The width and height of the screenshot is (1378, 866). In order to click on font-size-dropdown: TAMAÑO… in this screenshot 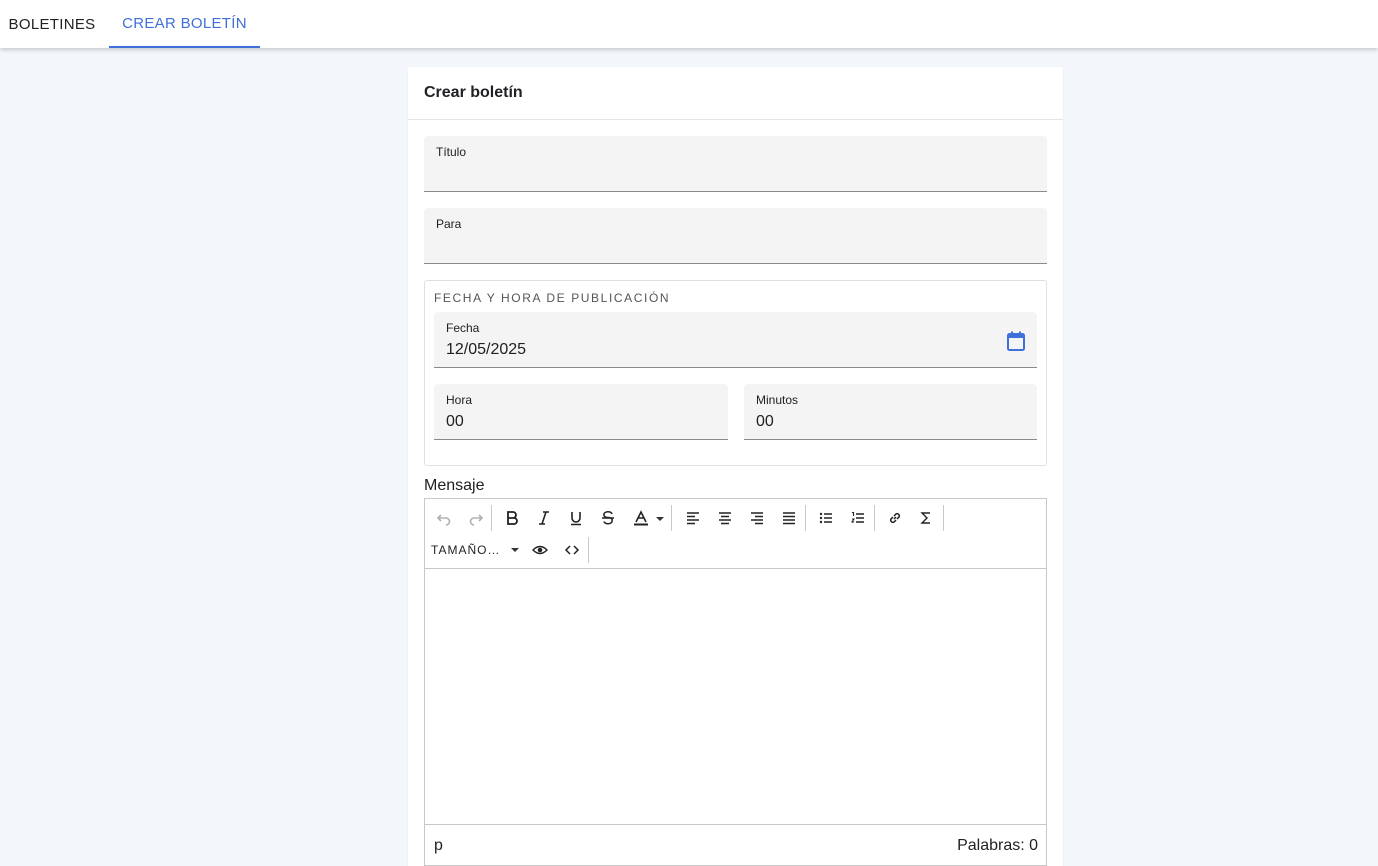, I will do `click(477, 550)`.